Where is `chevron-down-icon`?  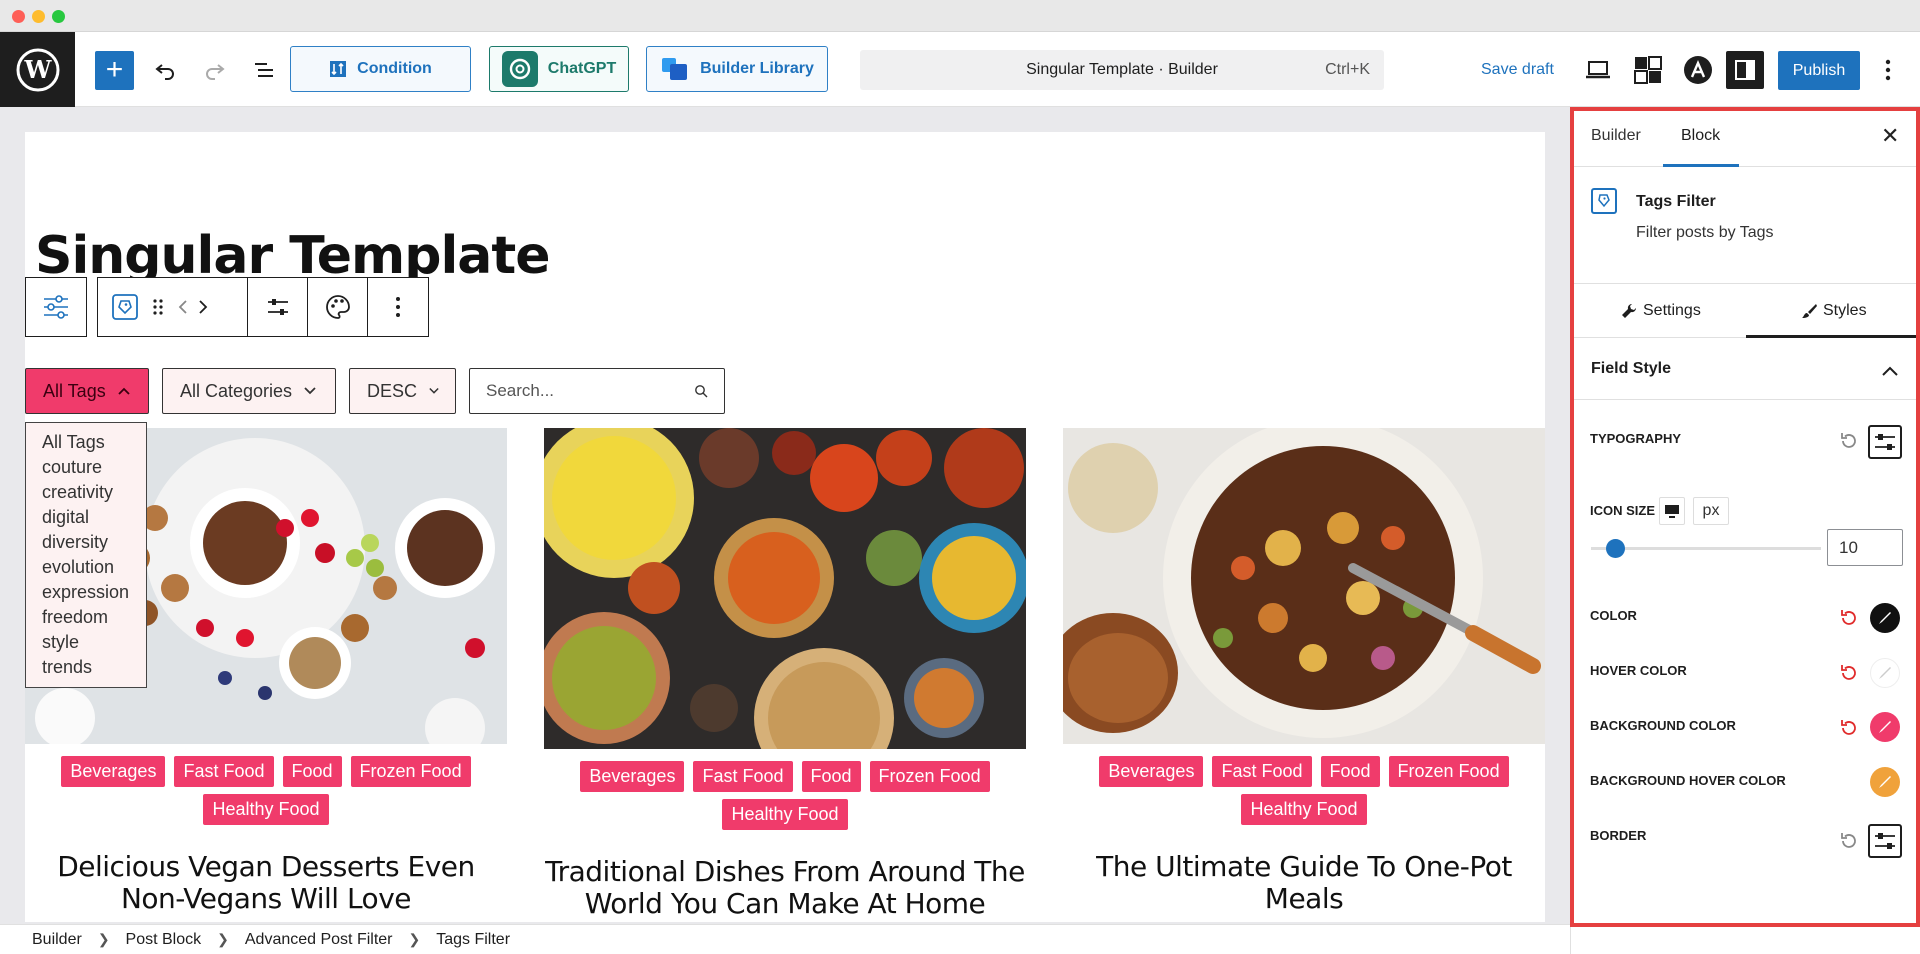 chevron-down-icon is located at coordinates (310, 391).